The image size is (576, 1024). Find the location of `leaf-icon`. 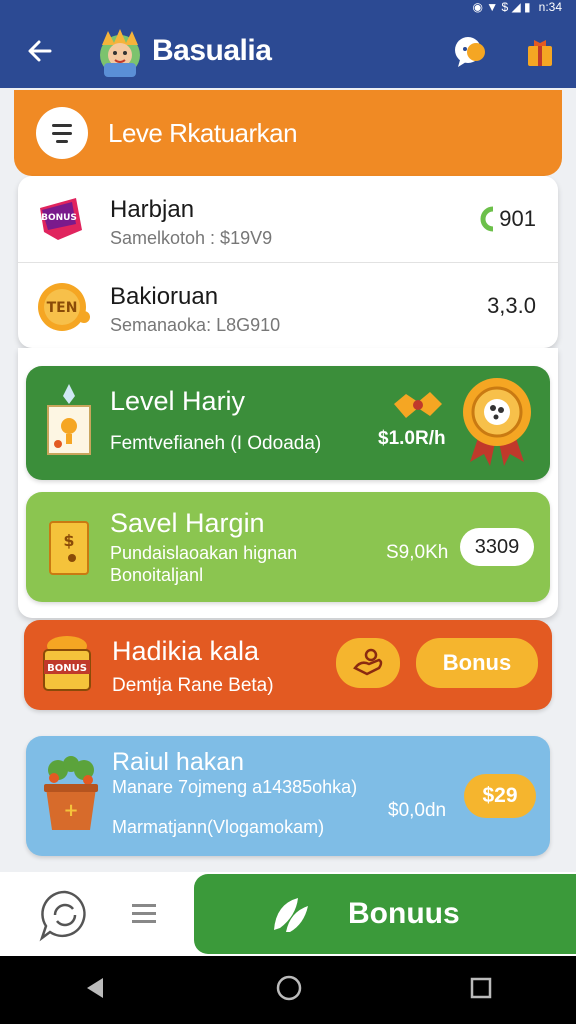

leaf-icon is located at coordinates (291, 915).